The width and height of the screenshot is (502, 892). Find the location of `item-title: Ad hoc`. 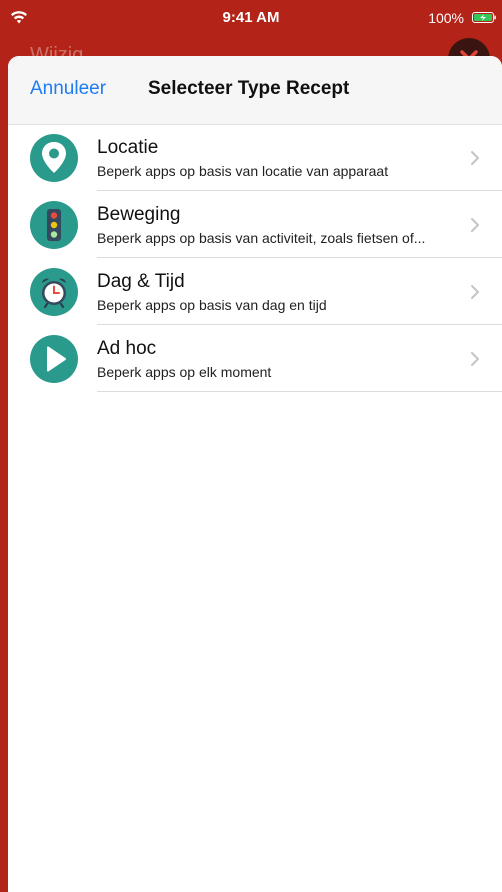

item-title: Ad hoc is located at coordinates (127, 348).